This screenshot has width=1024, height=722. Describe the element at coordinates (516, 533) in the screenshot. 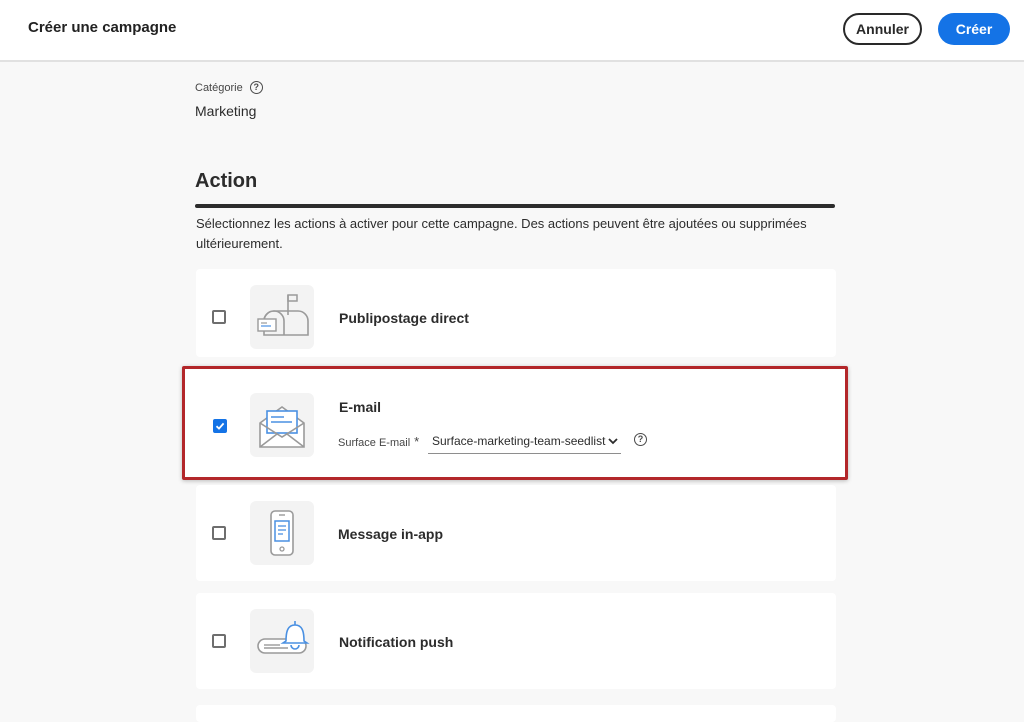

I see `action-card-in-app: Message in-app` at that location.